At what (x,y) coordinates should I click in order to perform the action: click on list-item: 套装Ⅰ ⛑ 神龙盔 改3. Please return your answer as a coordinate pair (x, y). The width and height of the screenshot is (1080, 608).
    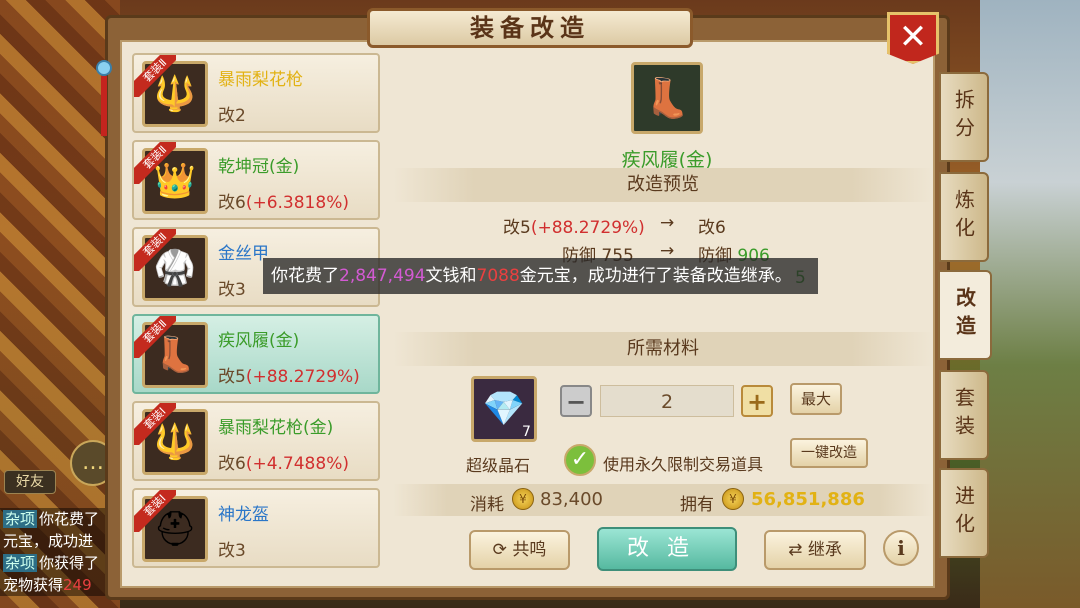
    Looking at the image, I should click on (256, 528).